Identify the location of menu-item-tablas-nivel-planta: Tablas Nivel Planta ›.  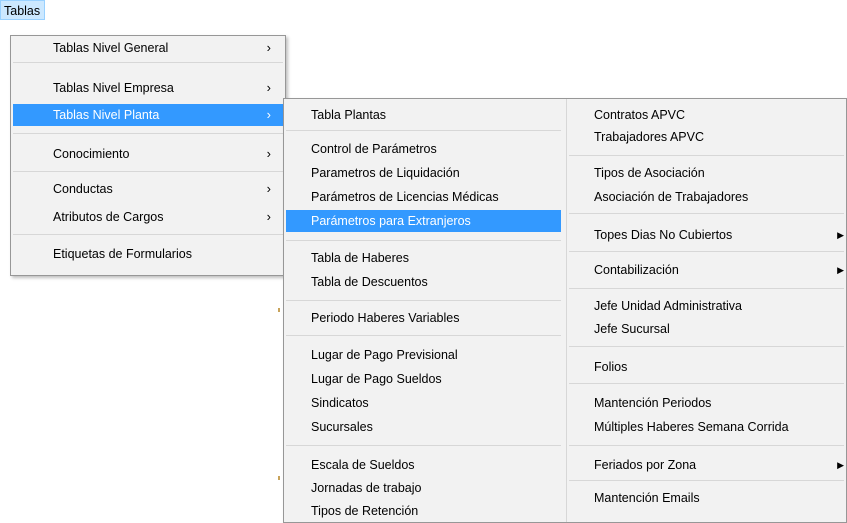
(148, 115).